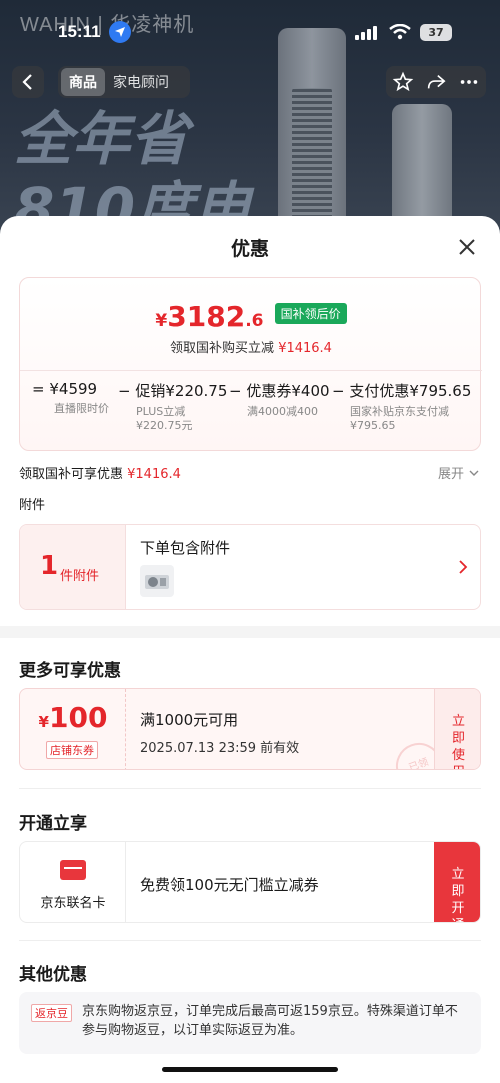 This screenshot has width=500, height=1083. I want to click on card-offer-desc: 免费领100元无门槛立减券, so click(229, 885).